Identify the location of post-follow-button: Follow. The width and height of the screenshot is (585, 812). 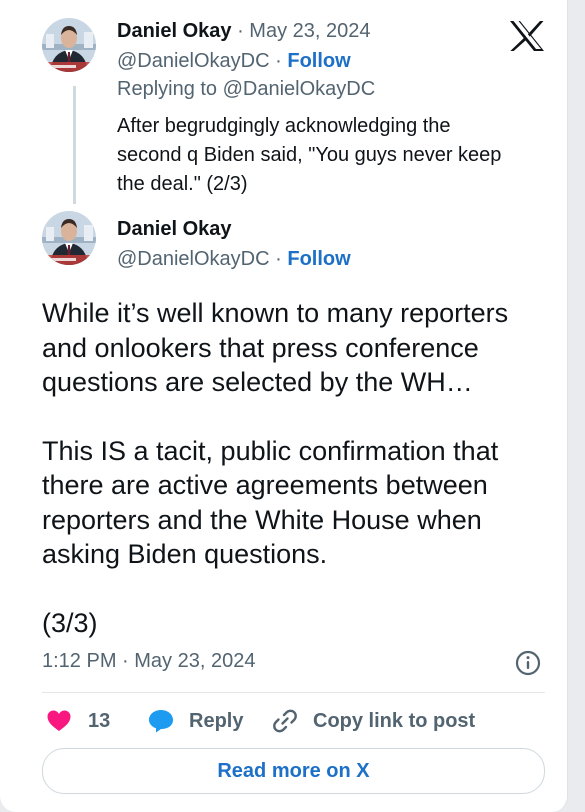
(318, 259).